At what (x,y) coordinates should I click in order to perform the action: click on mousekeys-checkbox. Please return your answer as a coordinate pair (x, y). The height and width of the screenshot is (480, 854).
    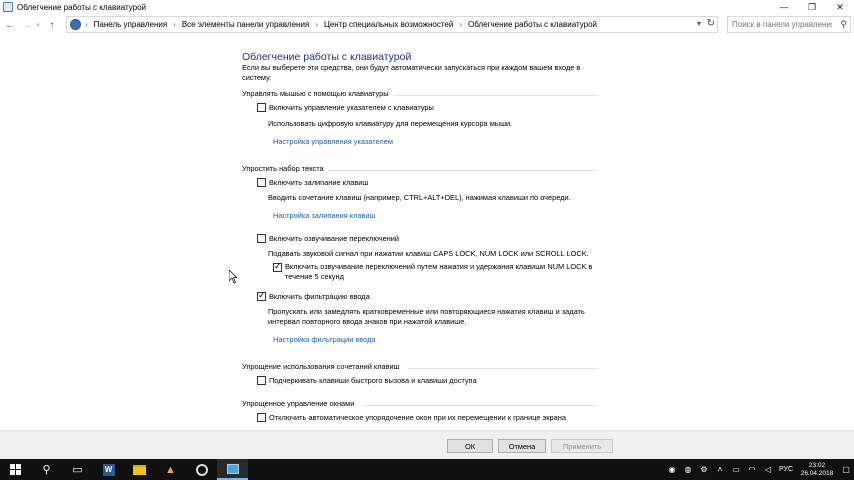
    Looking at the image, I should click on (261, 107).